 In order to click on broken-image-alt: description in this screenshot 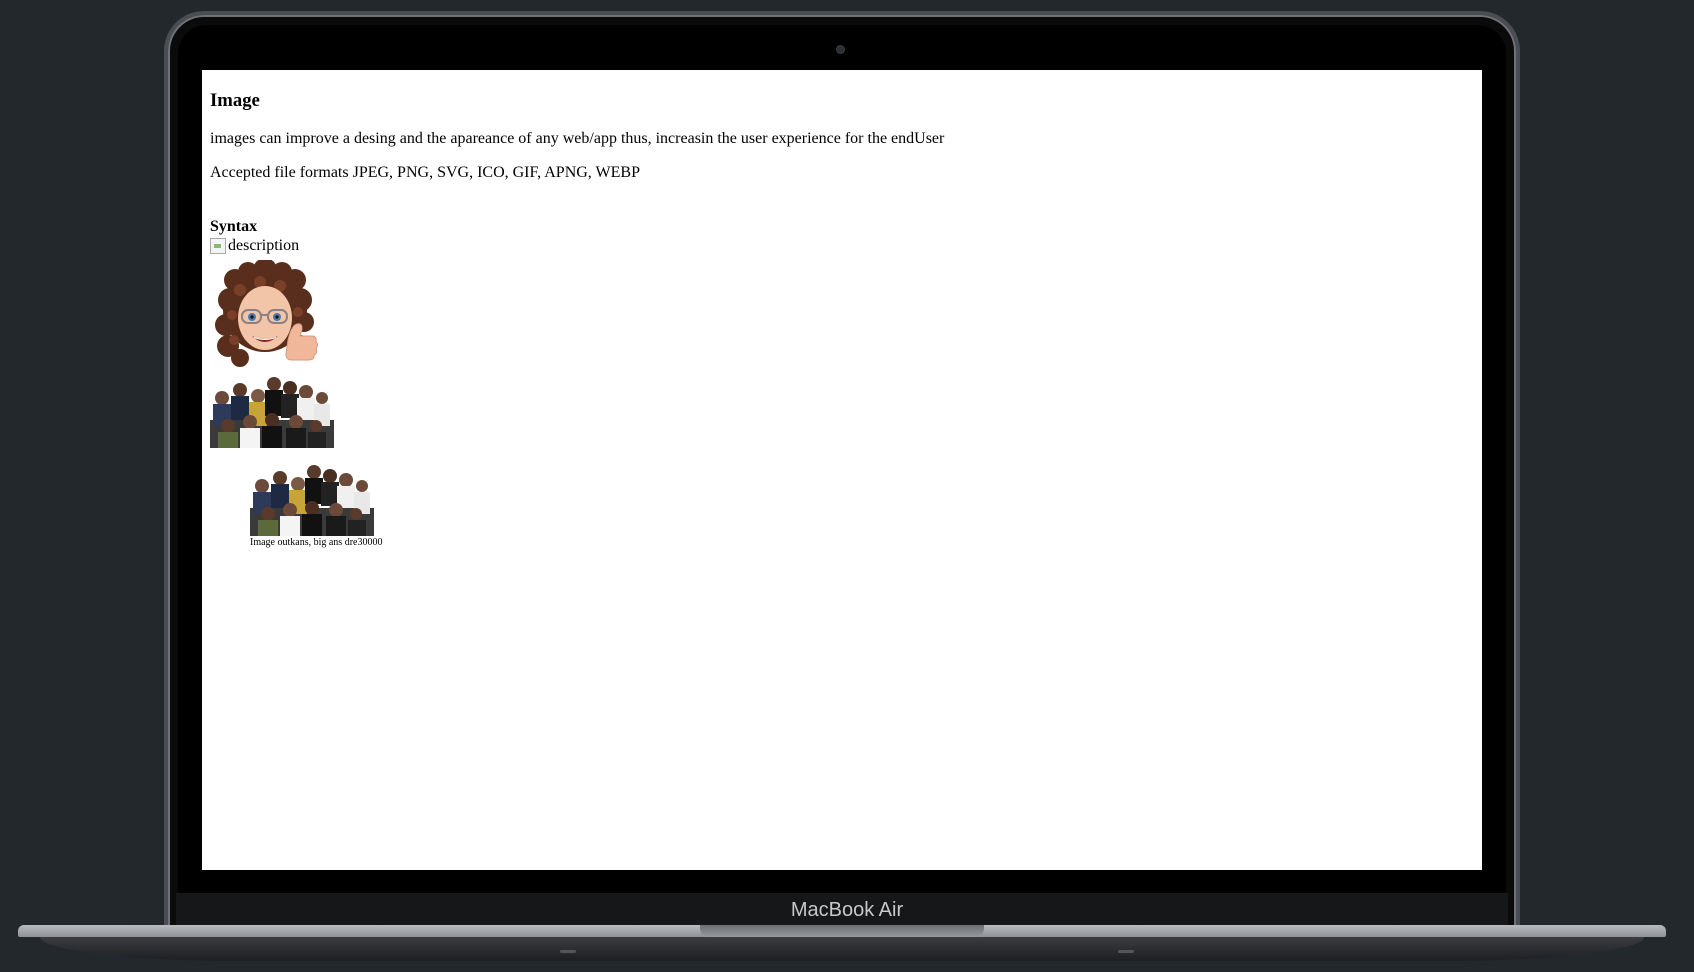, I will do `click(264, 245)`.